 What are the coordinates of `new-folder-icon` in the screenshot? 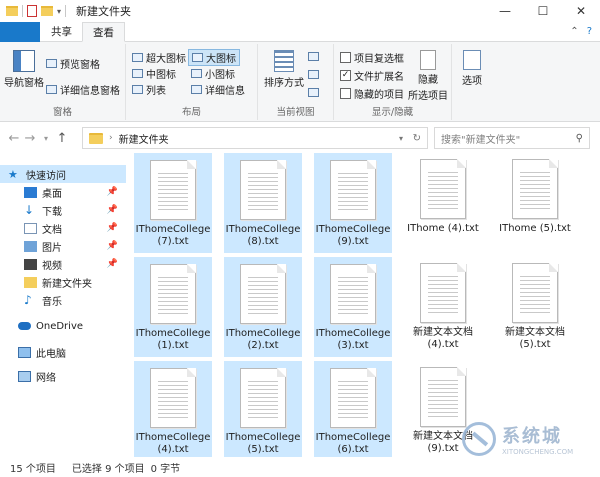 It's located at (47, 11).